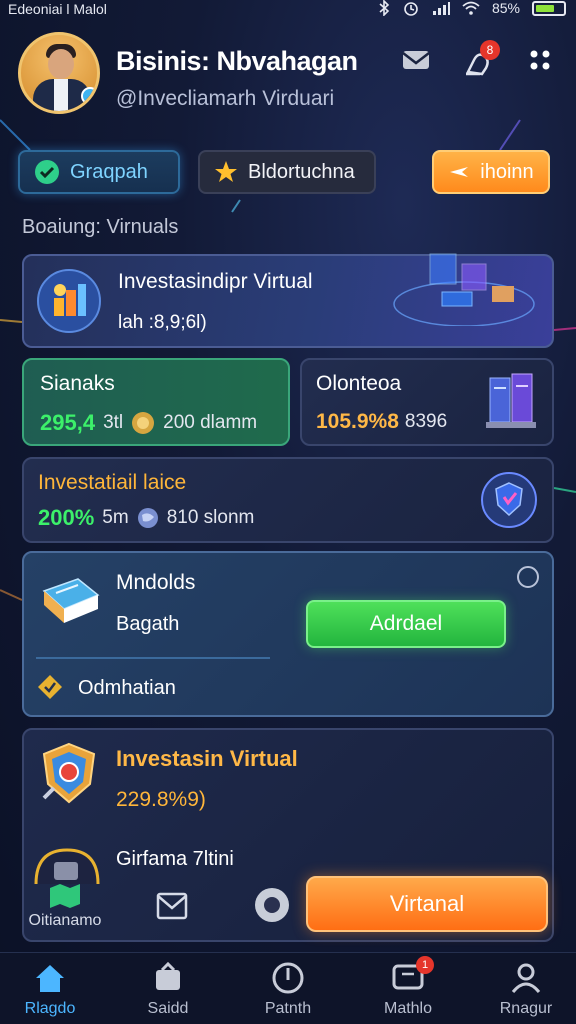  I want to click on nav-item-patnth: Patnth, so click(288, 989).